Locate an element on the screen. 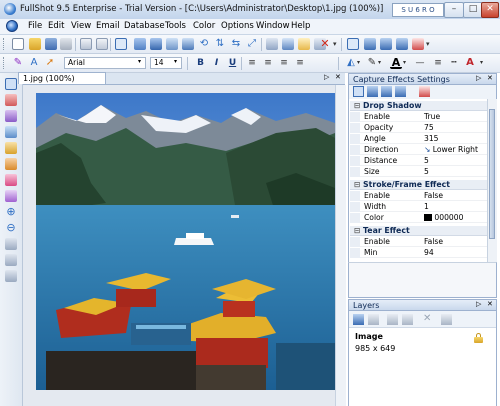 The height and width of the screenshot is (406, 500). menu-view: View is located at coordinates (81, 26).